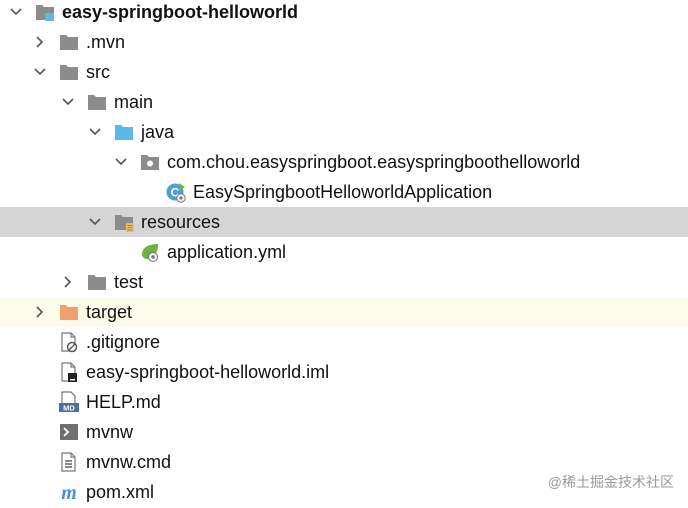 Image resolution: width=688 pixels, height=508 pixels. I want to click on tree-item-label: java, so click(158, 132).